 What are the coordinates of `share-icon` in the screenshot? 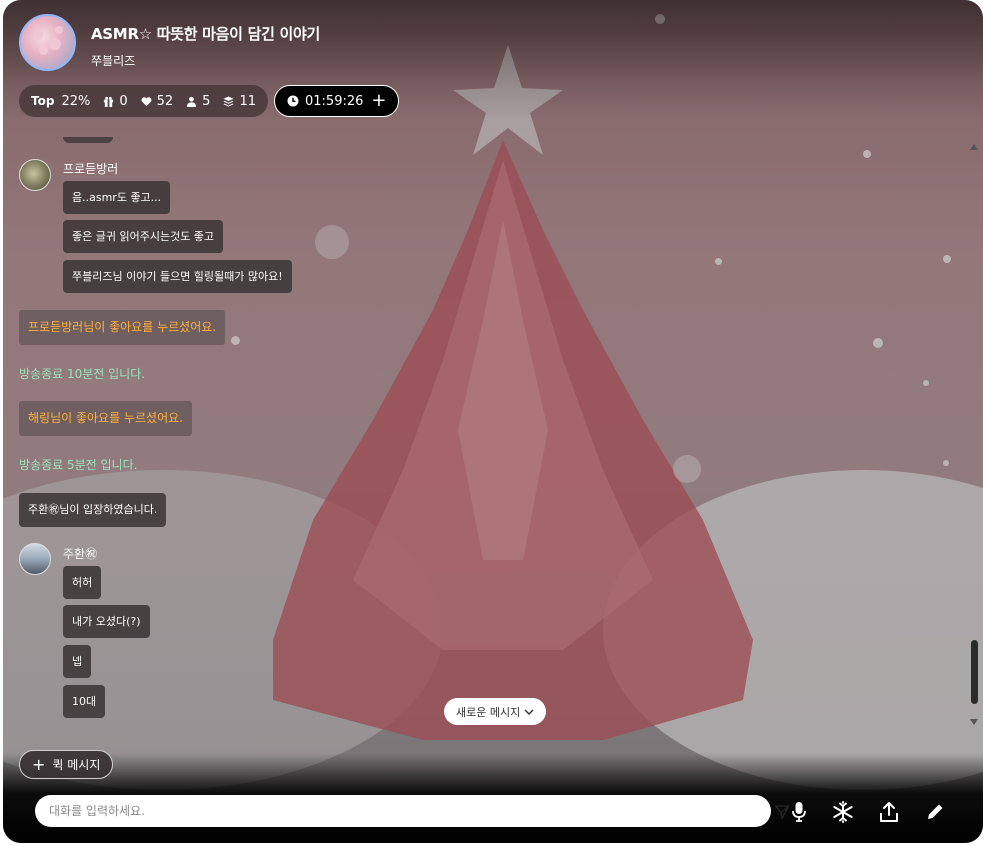 It's located at (889, 812).